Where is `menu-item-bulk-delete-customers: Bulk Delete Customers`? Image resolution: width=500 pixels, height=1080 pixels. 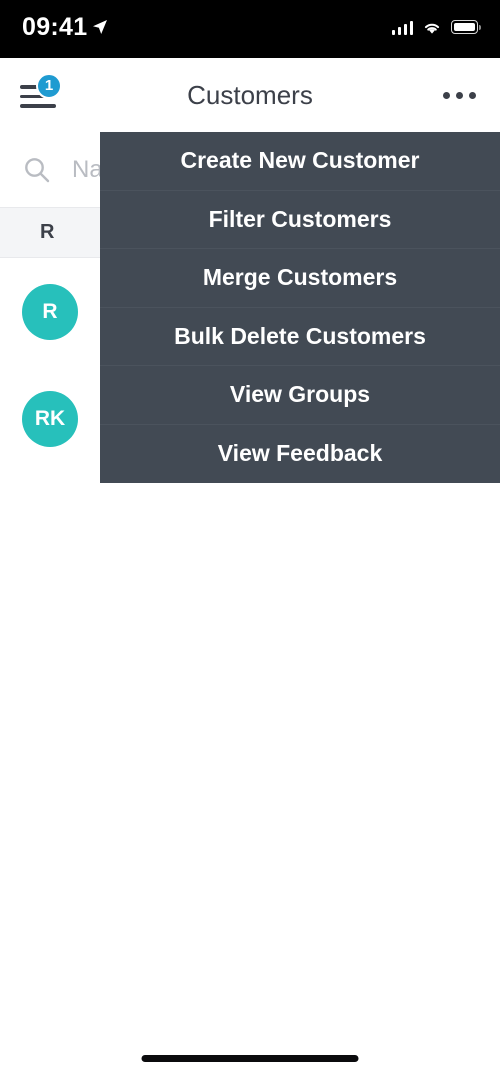
menu-item-bulk-delete-customers: Bulk Delete Customers is located at coordinates (300, 337).